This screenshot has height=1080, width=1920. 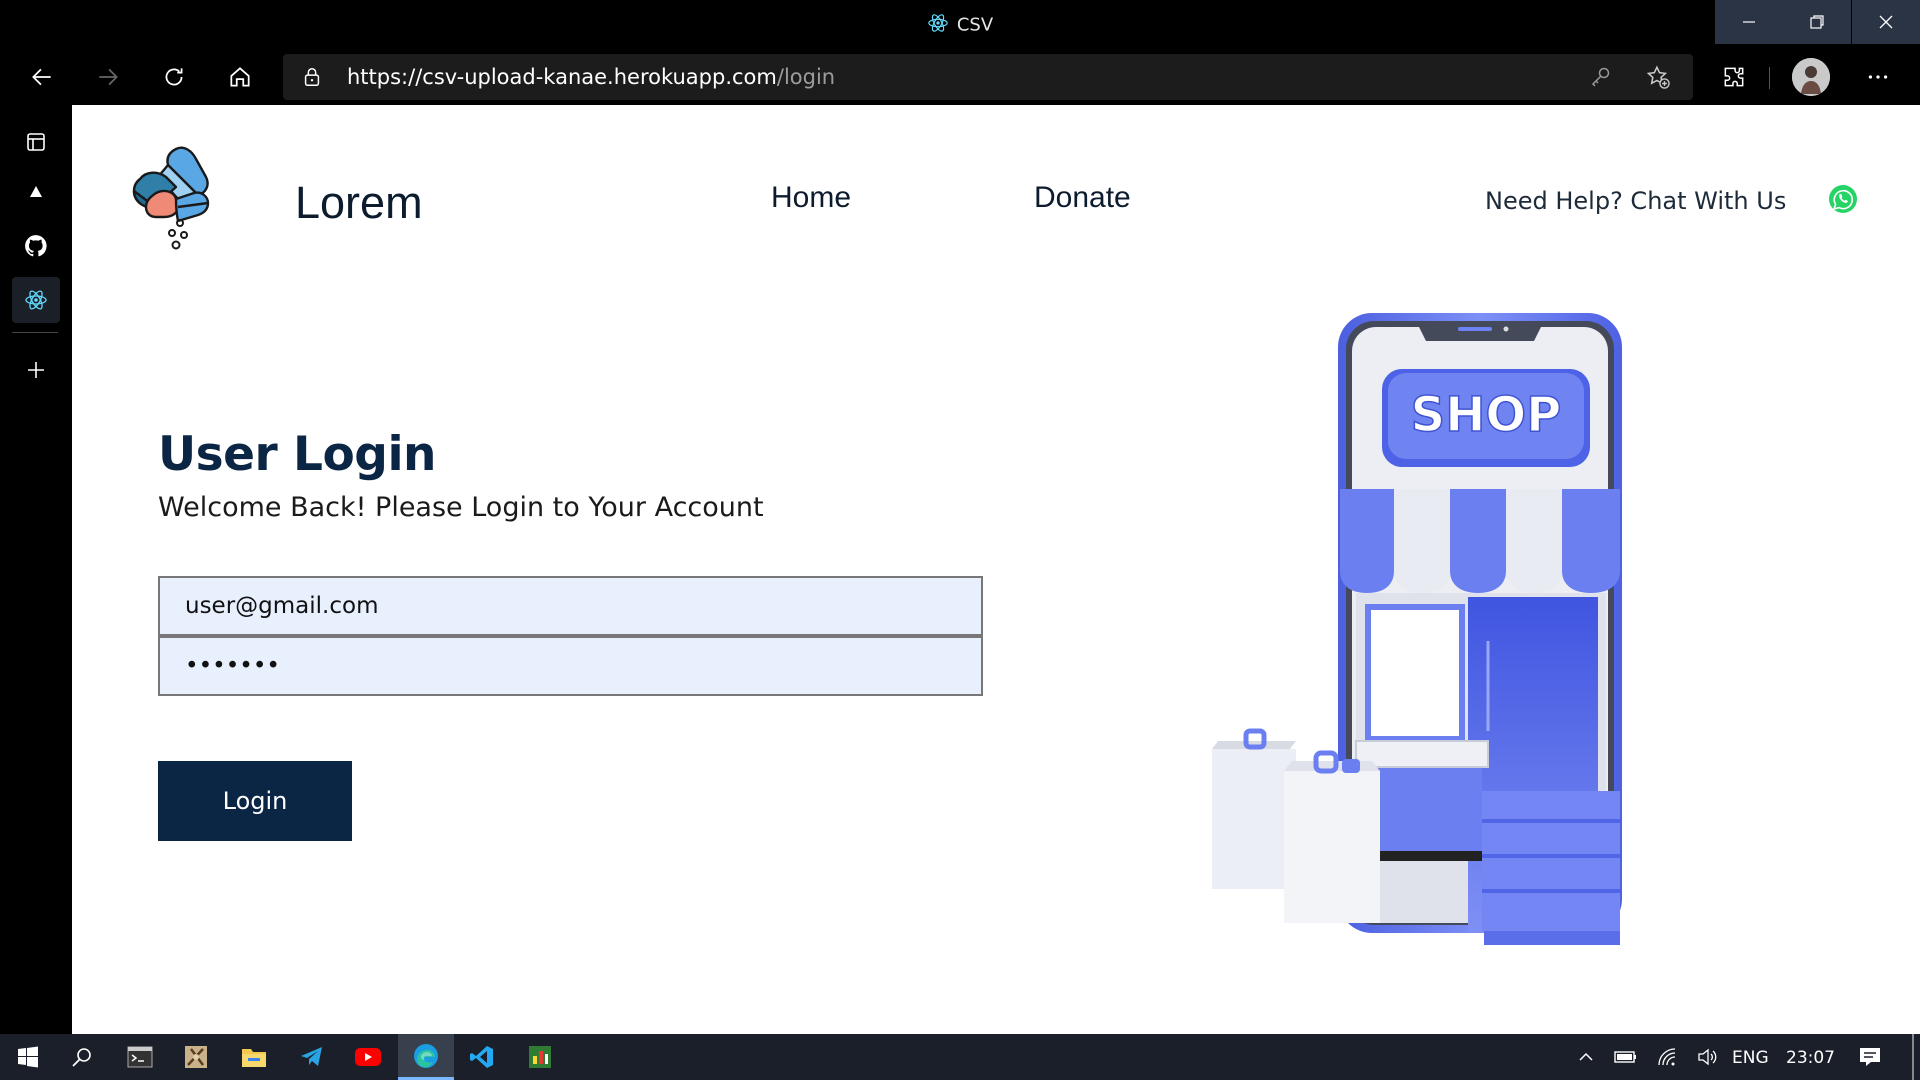 I want to click on restore-button, so click(x=1817, y=22).